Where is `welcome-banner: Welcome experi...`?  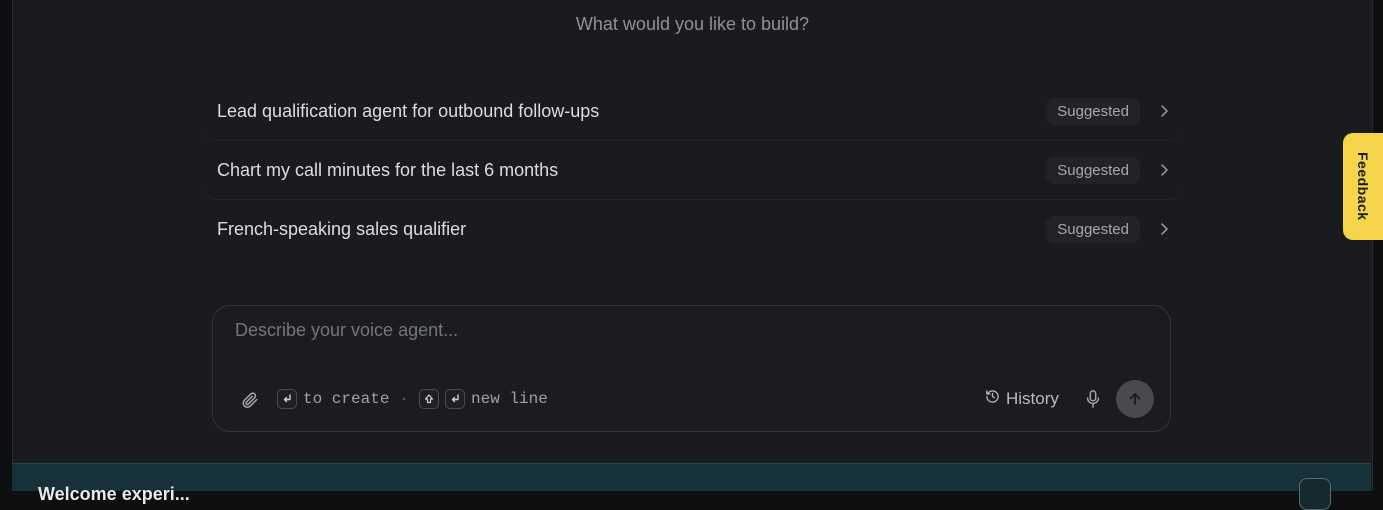 welcome-banner: Welcome experi... is located at coordinates (691, 486).